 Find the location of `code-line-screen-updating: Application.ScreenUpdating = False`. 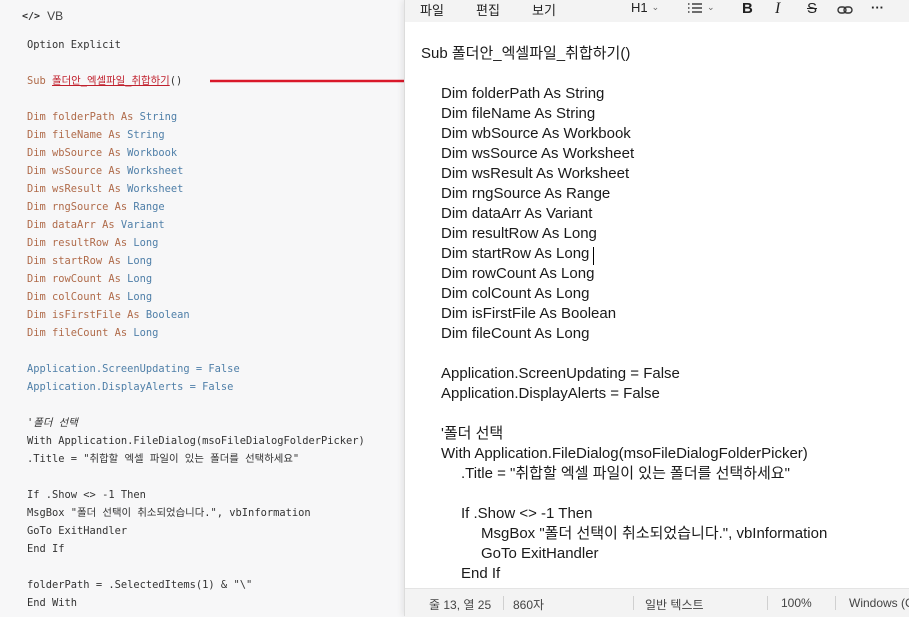

code-line-screen-updating: Application.ScreenUpdating = False is located at coordinates (133, 369).